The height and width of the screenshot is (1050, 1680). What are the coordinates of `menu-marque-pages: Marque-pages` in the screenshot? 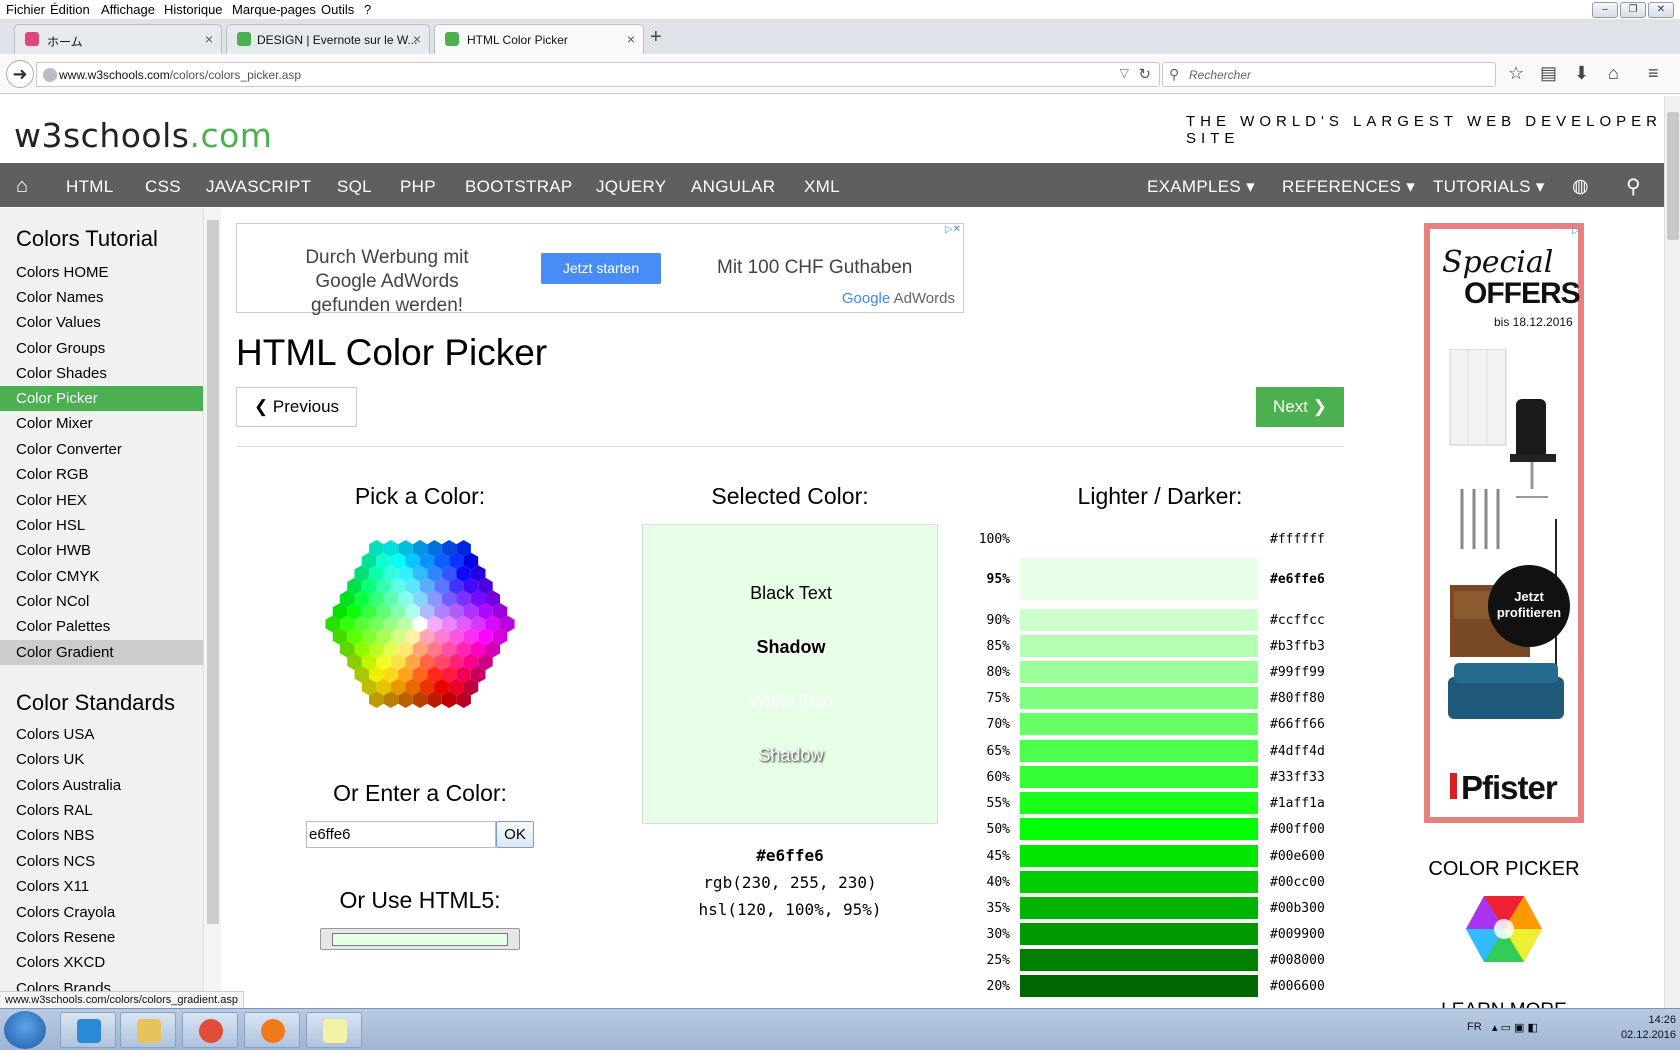 It's located at (274, 9).